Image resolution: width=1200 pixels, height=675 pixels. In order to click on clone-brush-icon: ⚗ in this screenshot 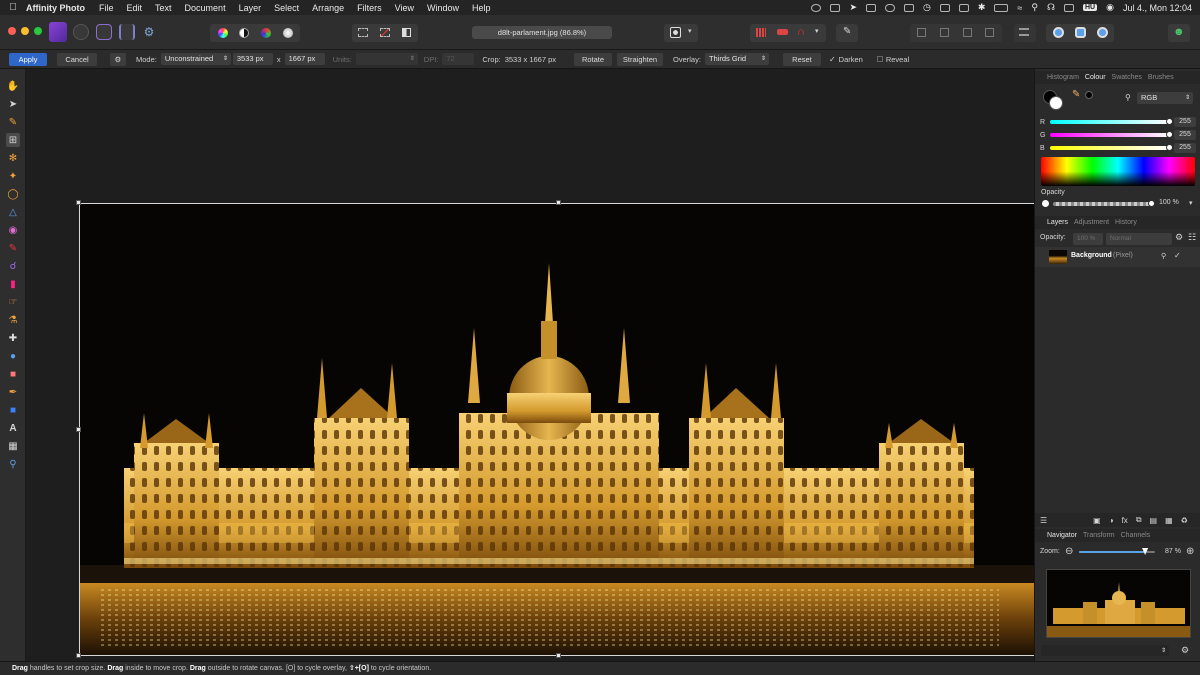, I will do `click(13, 320)`.